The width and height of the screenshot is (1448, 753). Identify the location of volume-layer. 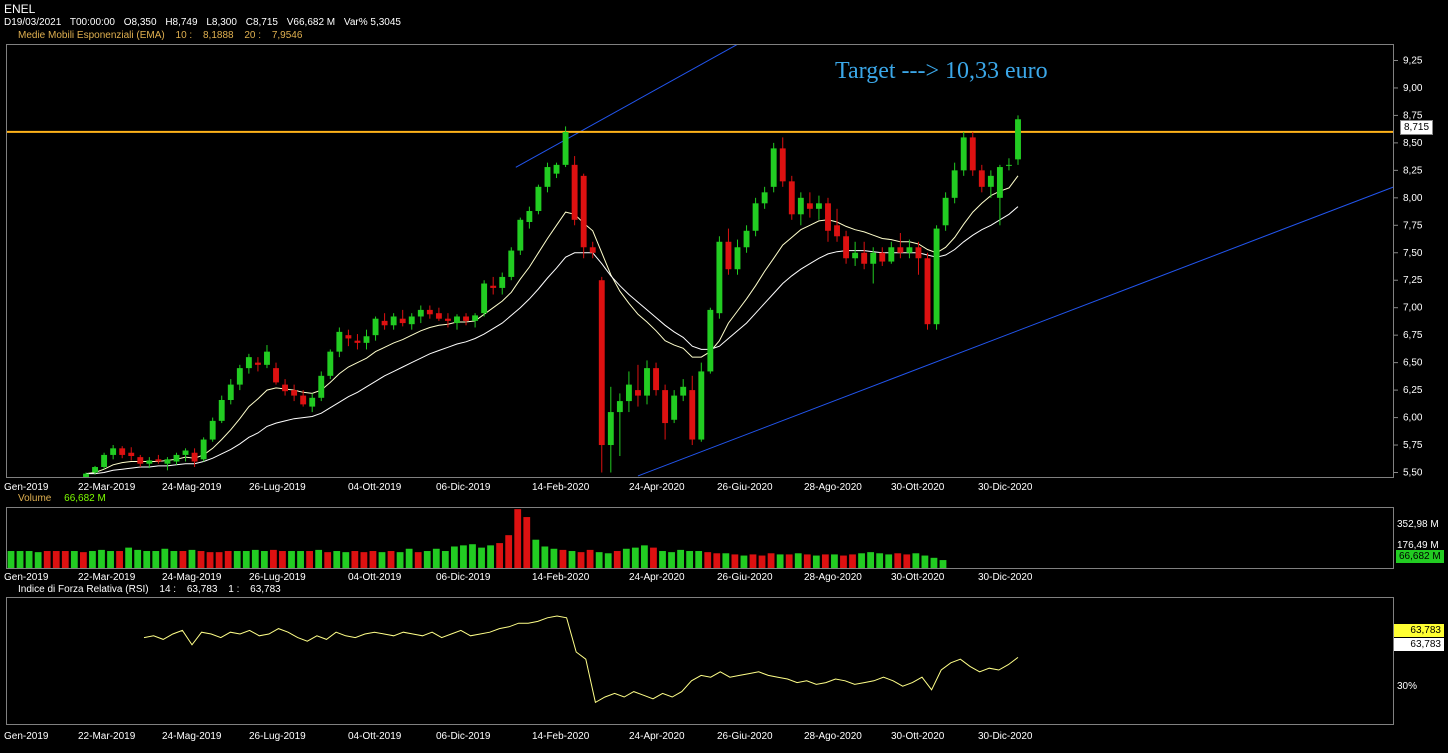
(477, 538).